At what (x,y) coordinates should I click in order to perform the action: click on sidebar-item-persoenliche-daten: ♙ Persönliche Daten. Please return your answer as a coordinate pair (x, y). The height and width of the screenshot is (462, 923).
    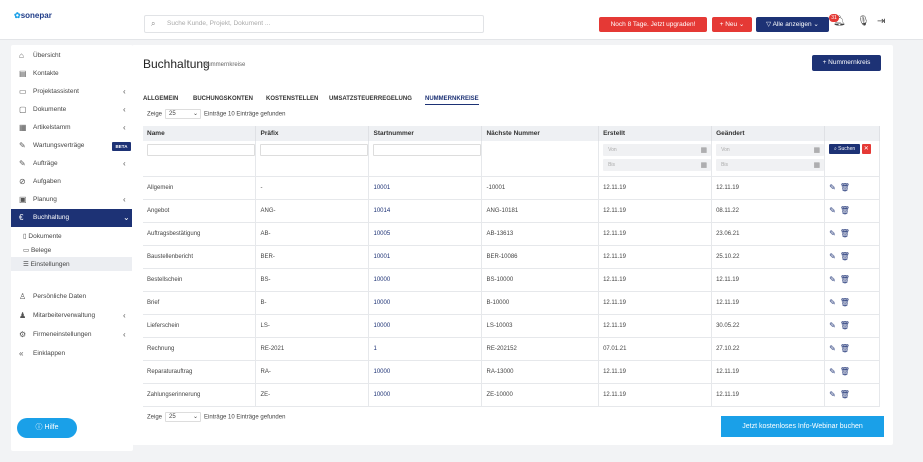
    Looking at the image, I should click on (72, 297).